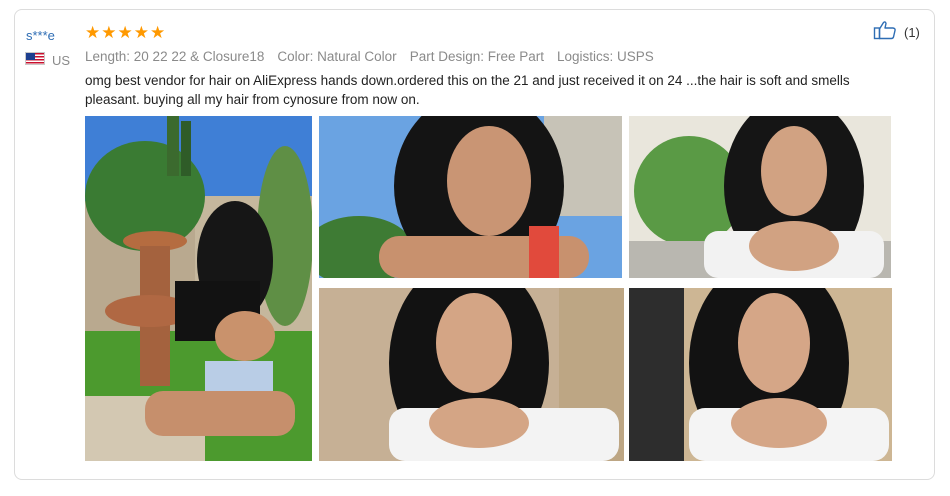 This screenshot has height=496, width=950. Describe the element at coordinates (175, 56) in the screenshot. I see `attribute-length: Length: 20 22 22 & Closure18` at that location.